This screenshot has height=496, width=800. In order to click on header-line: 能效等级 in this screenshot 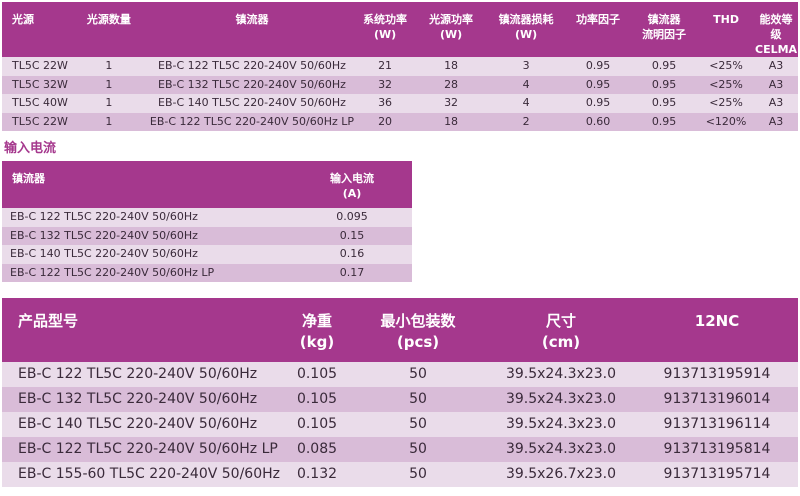, I will do `click(776, 27)`.